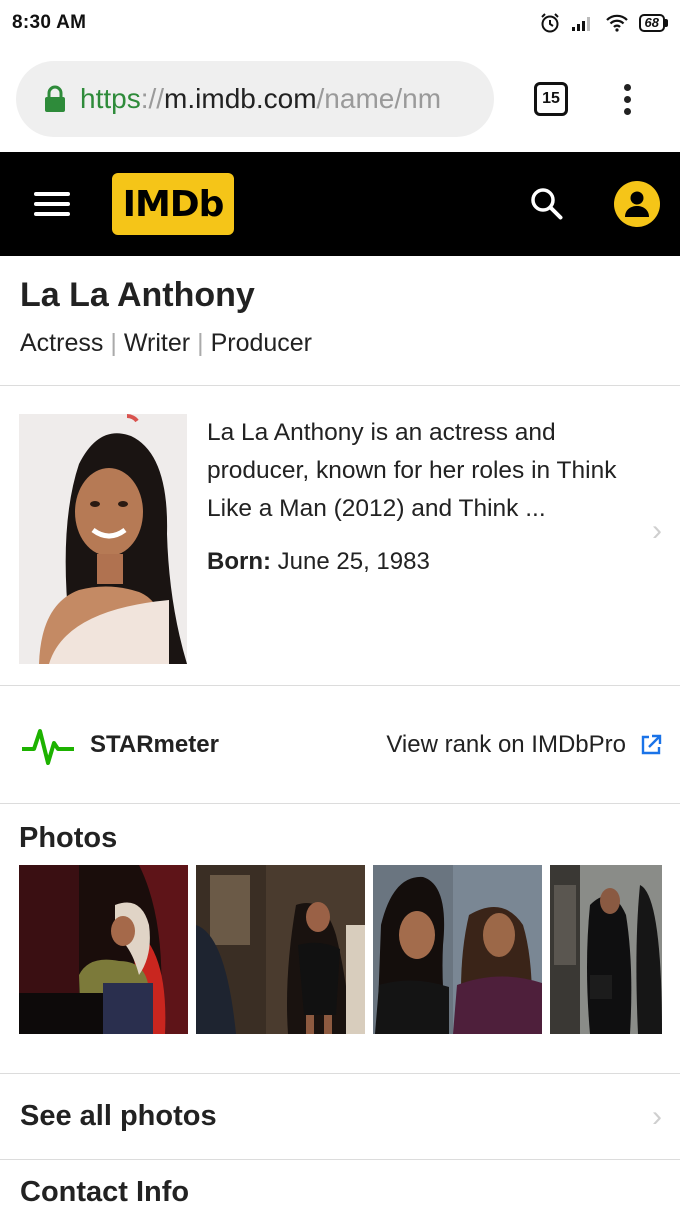 The height and width of the screenshot is (1209, 680). I want to click on imdb-header: IMDb, so click(340, 204).